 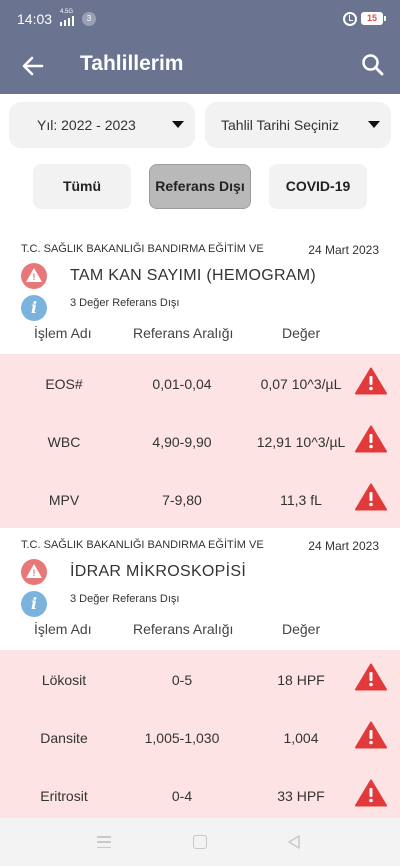 I want to click on row-range: 0-4, so click(x=182, y=796).